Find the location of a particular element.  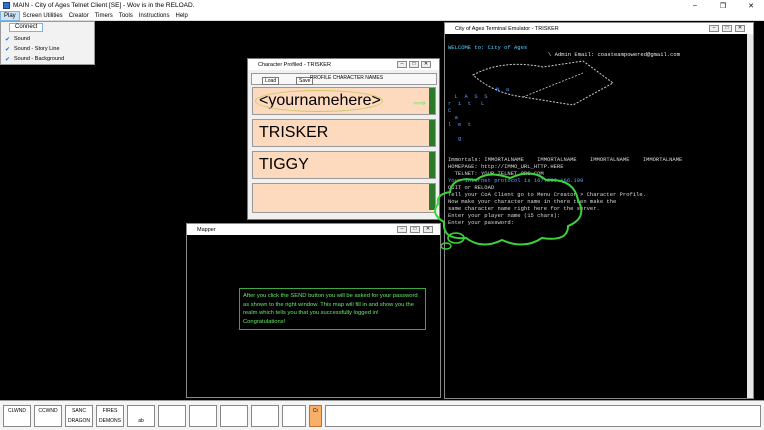

slot-name: TRISKER is located at coordinates (293, 133).